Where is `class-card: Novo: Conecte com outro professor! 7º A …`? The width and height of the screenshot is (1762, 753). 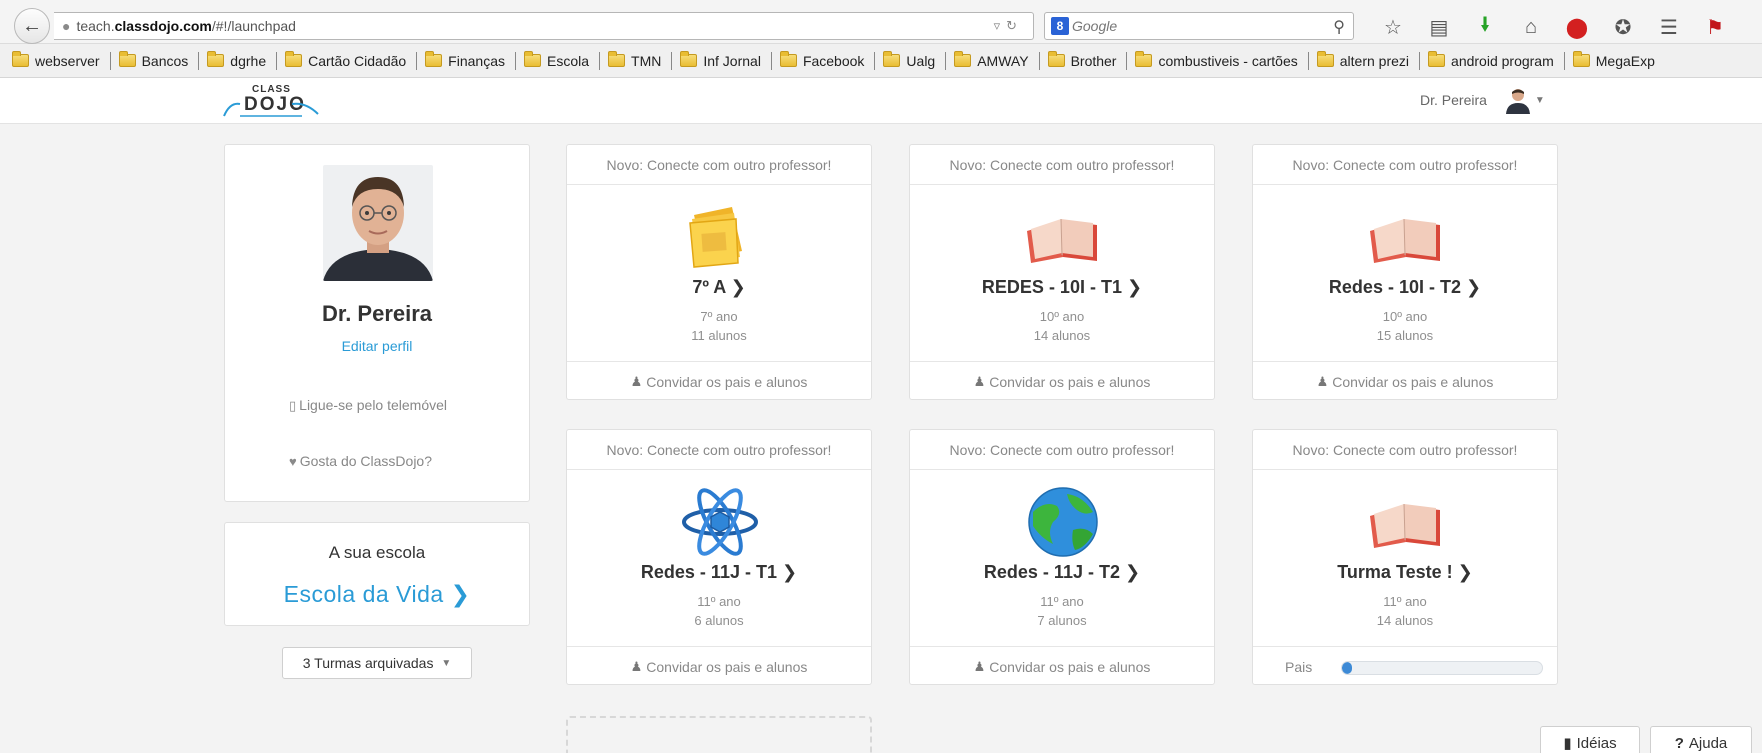 class-card: Novo: Conecte com outro professor! 7º A … is located at coordinates (719, 272).